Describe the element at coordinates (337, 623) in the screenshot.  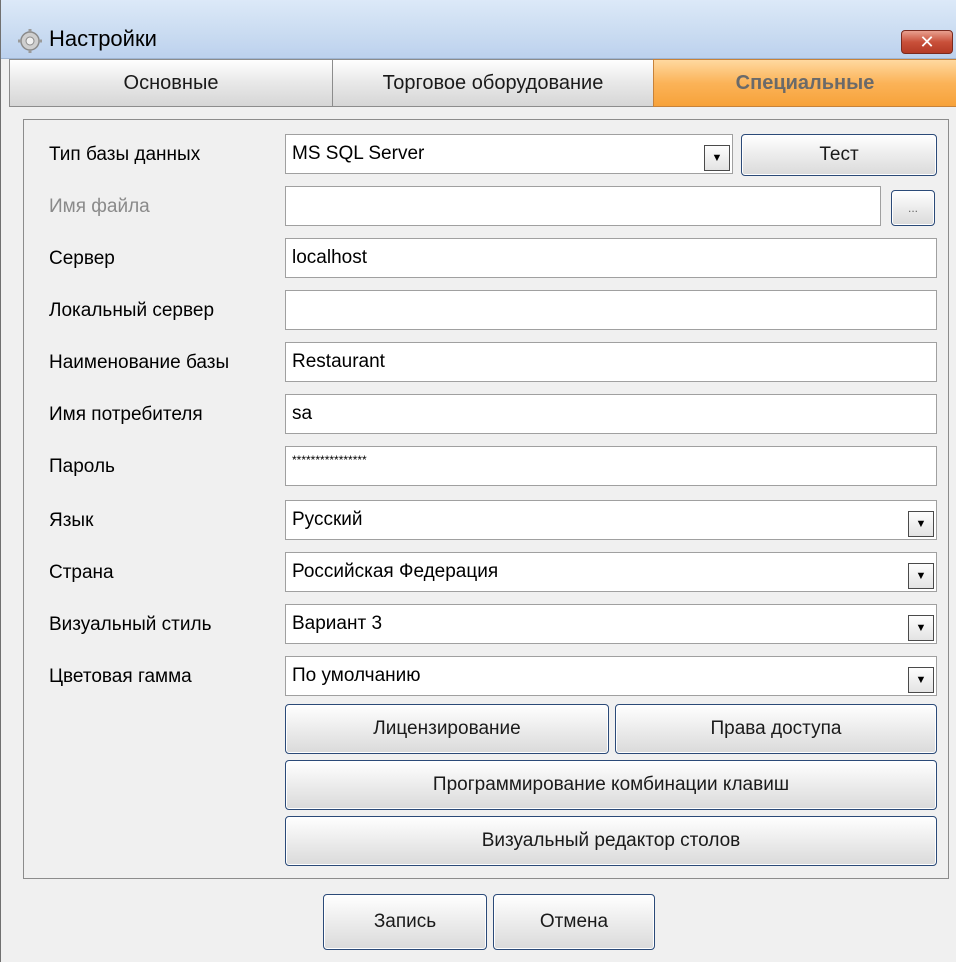
I see `visual-style-value: Вариант 3` at that location.